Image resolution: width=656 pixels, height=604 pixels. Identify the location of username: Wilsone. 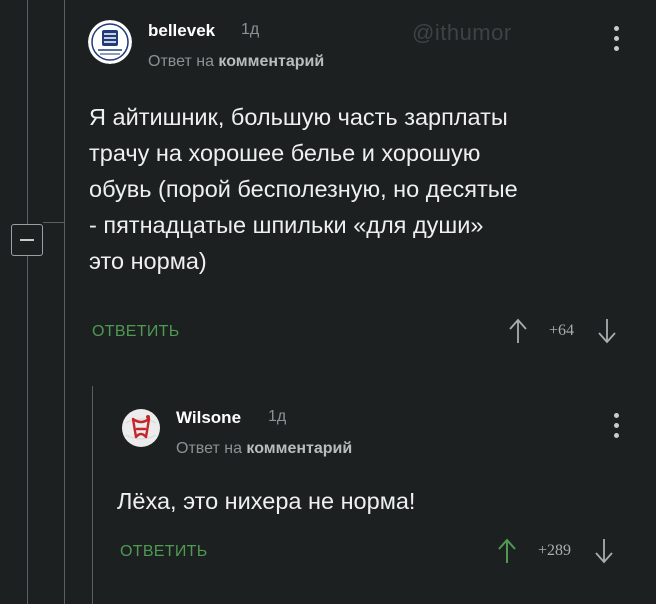
(208, 418).